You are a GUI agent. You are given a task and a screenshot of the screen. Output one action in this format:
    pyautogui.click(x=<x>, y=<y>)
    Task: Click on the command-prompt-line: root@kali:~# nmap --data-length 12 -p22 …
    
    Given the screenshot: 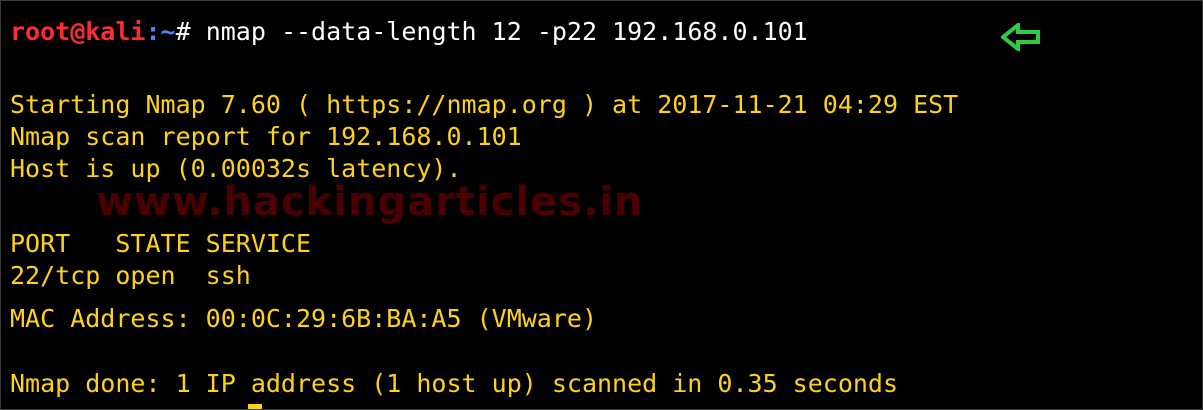 What is the action you would take?
    pyautogui.click(x=409, y=32)
    